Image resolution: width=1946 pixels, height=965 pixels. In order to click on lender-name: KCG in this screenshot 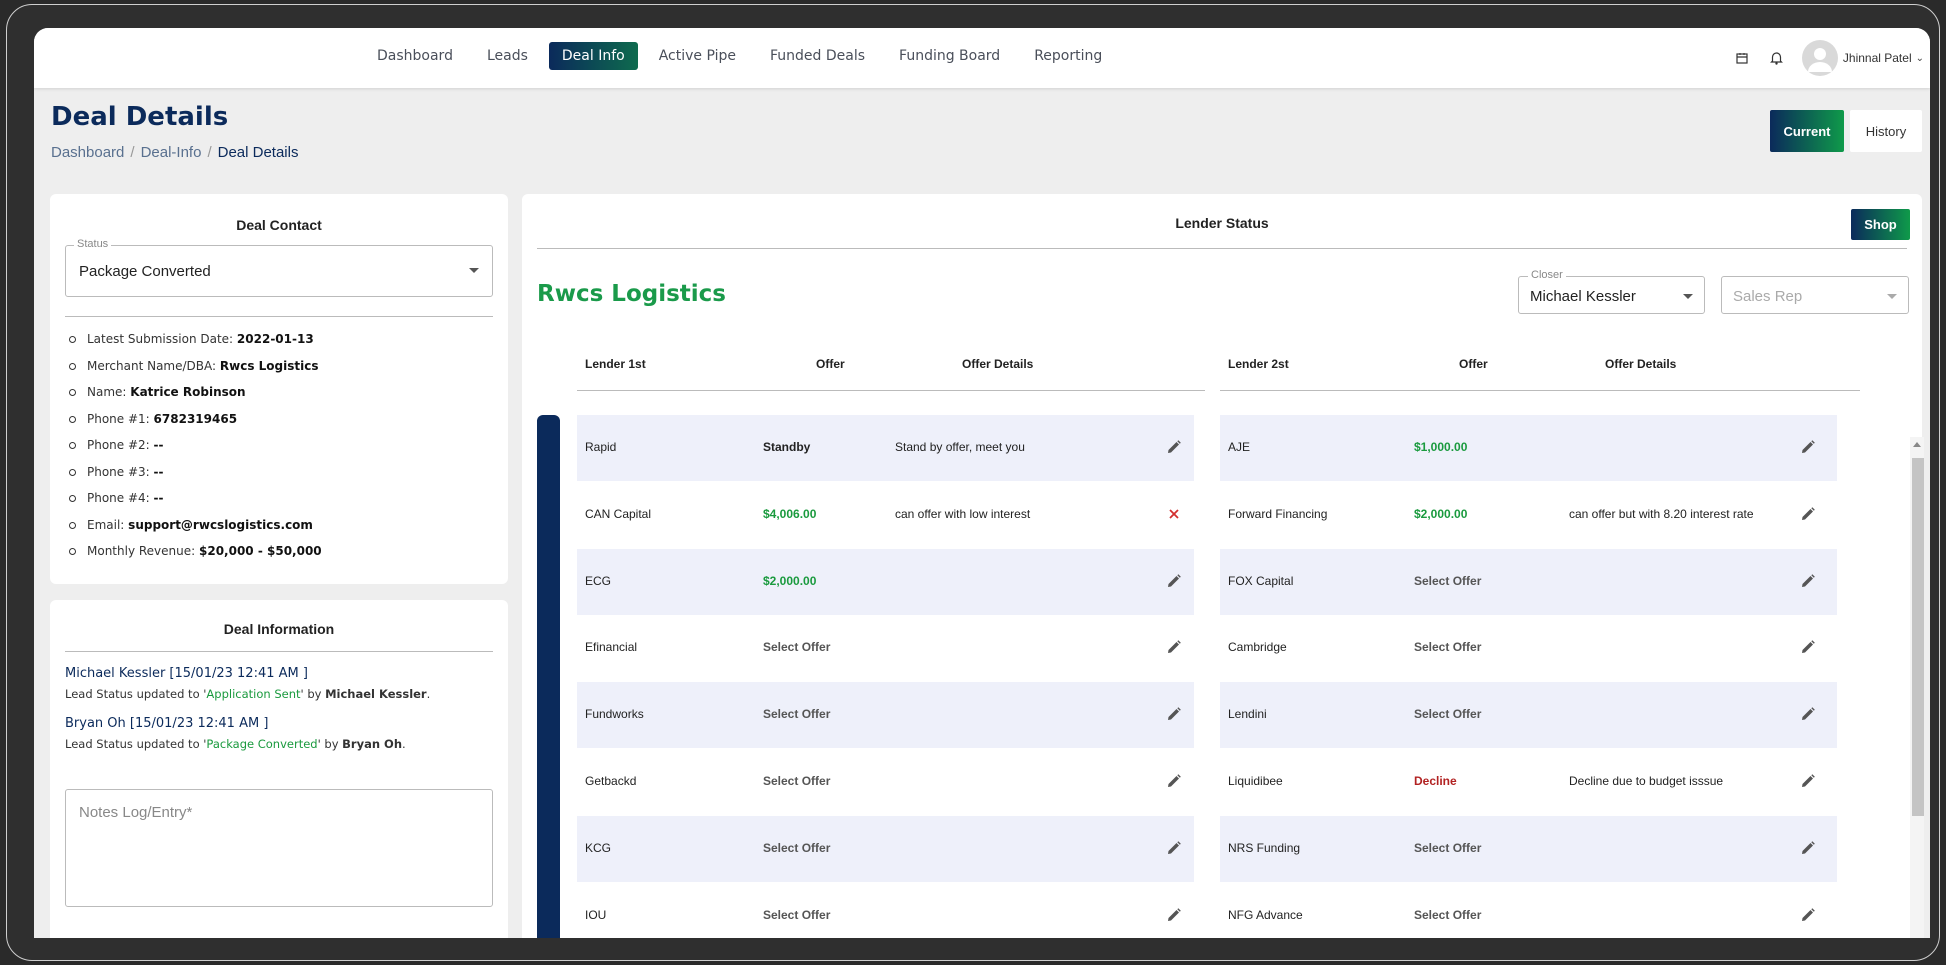, I will do `click(598, 847)`.